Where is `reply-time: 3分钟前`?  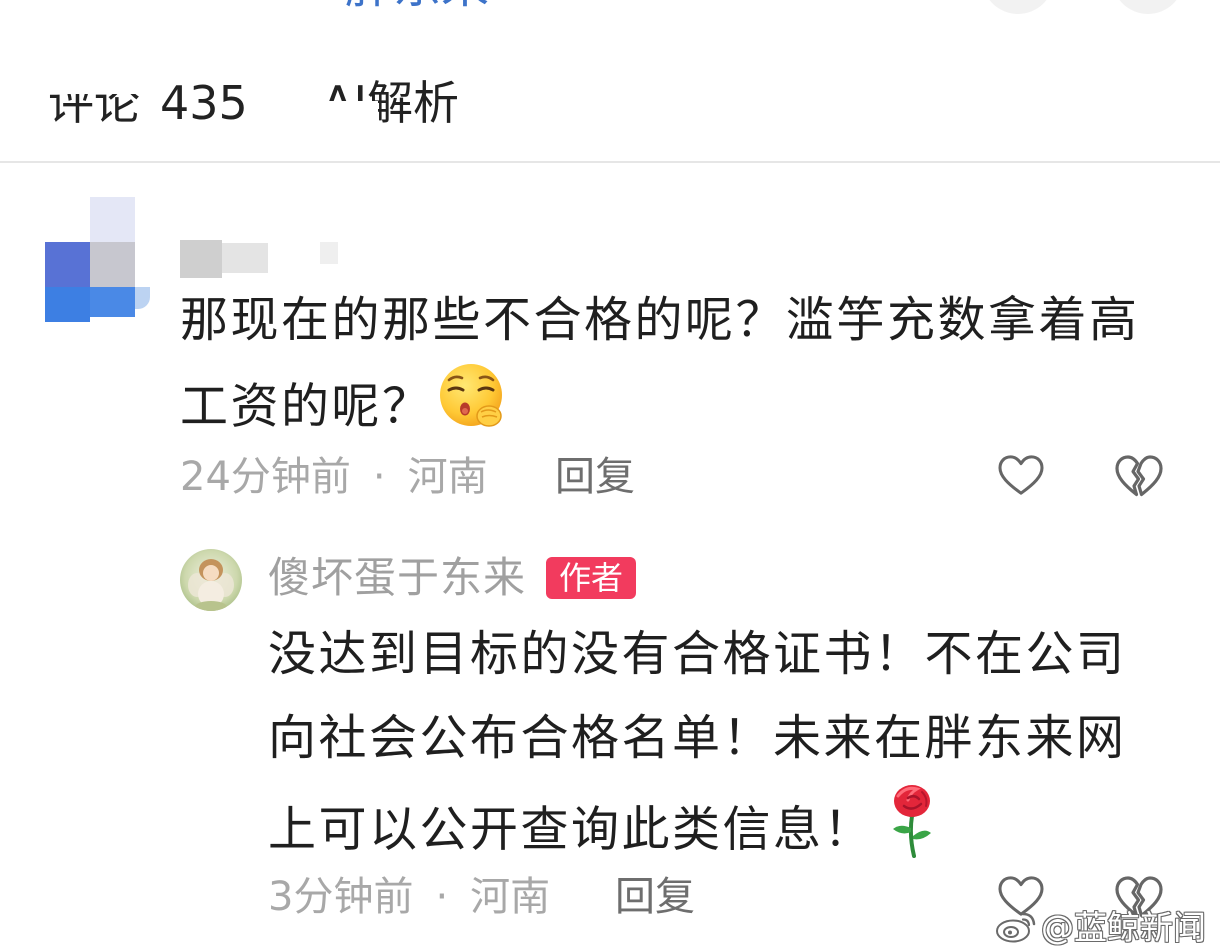
reply-time: 3分钟前 is located at coordinates (341, 897).